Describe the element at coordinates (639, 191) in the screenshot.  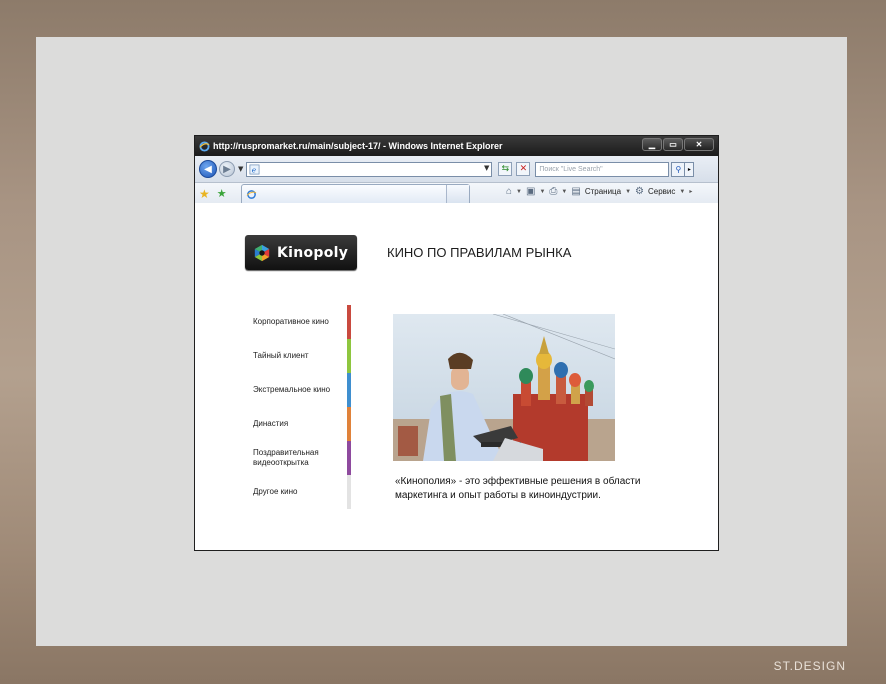
I see `gear-icon: ⚙` at that location.